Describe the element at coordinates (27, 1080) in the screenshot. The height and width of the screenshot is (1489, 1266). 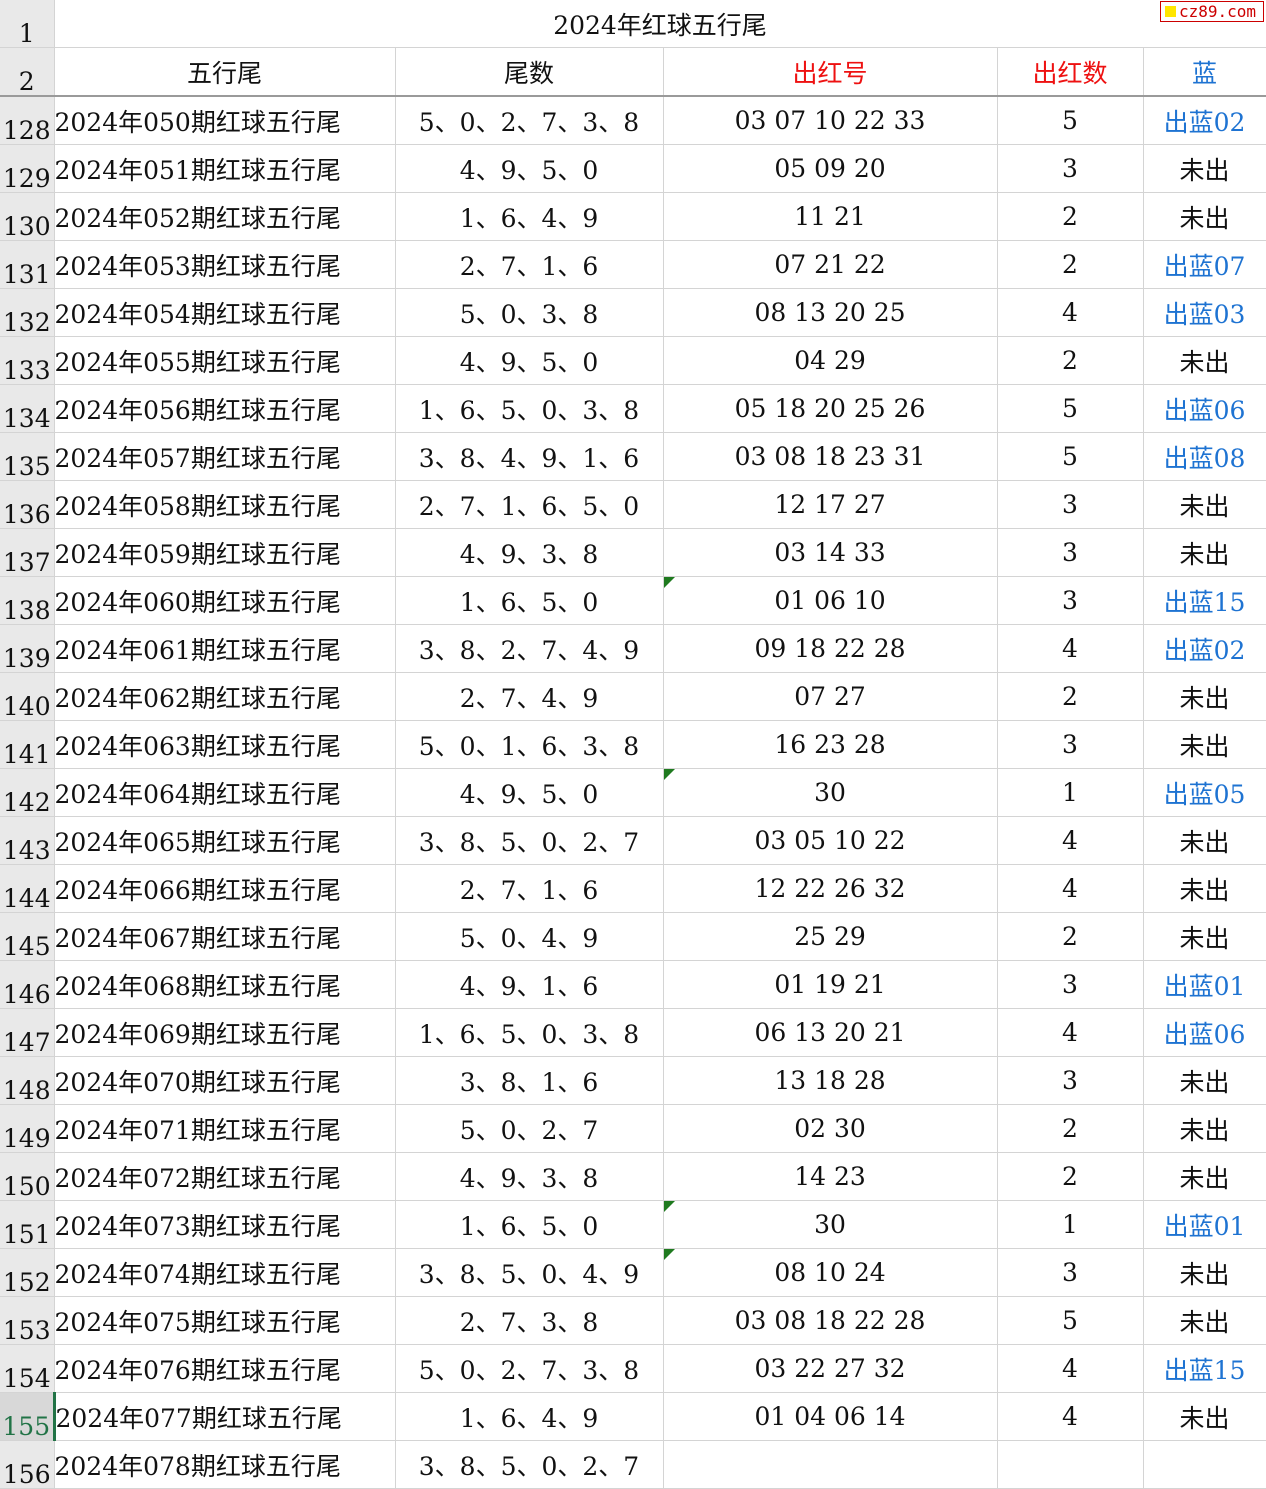
I see `row-header: 148` at that location.